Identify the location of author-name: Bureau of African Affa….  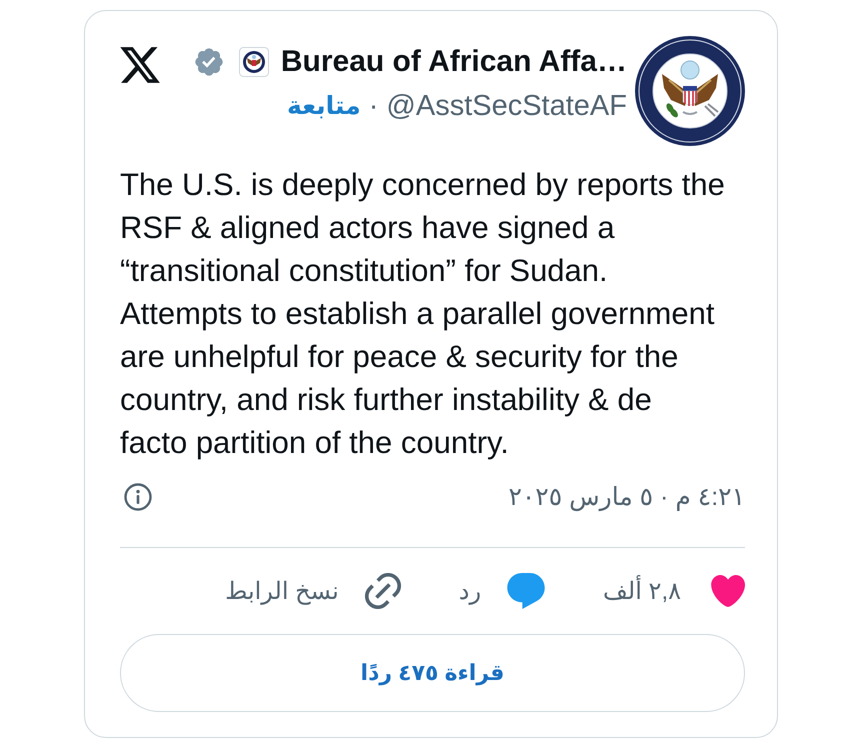
(453, 62).